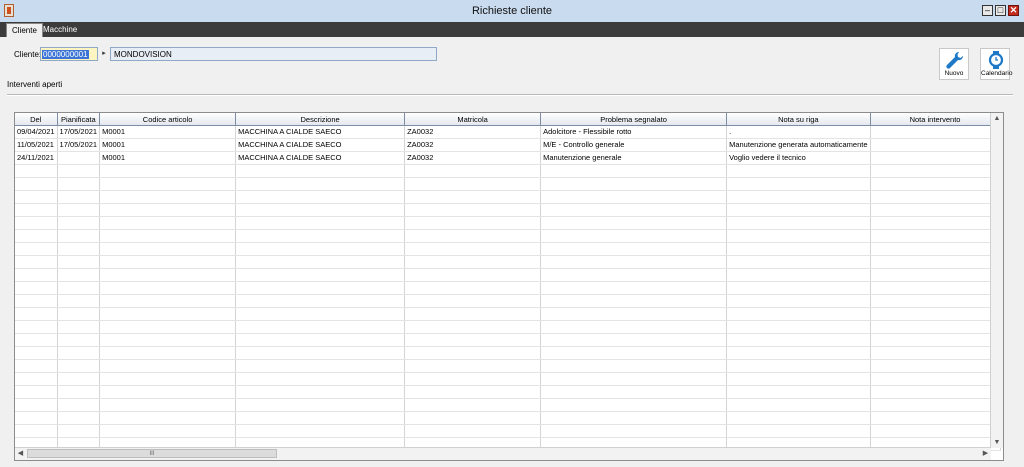  What do you see at coordinates (1013, 10) in the screenshot?
I see `close-button: ✕` at bounding box center [1013, 10].